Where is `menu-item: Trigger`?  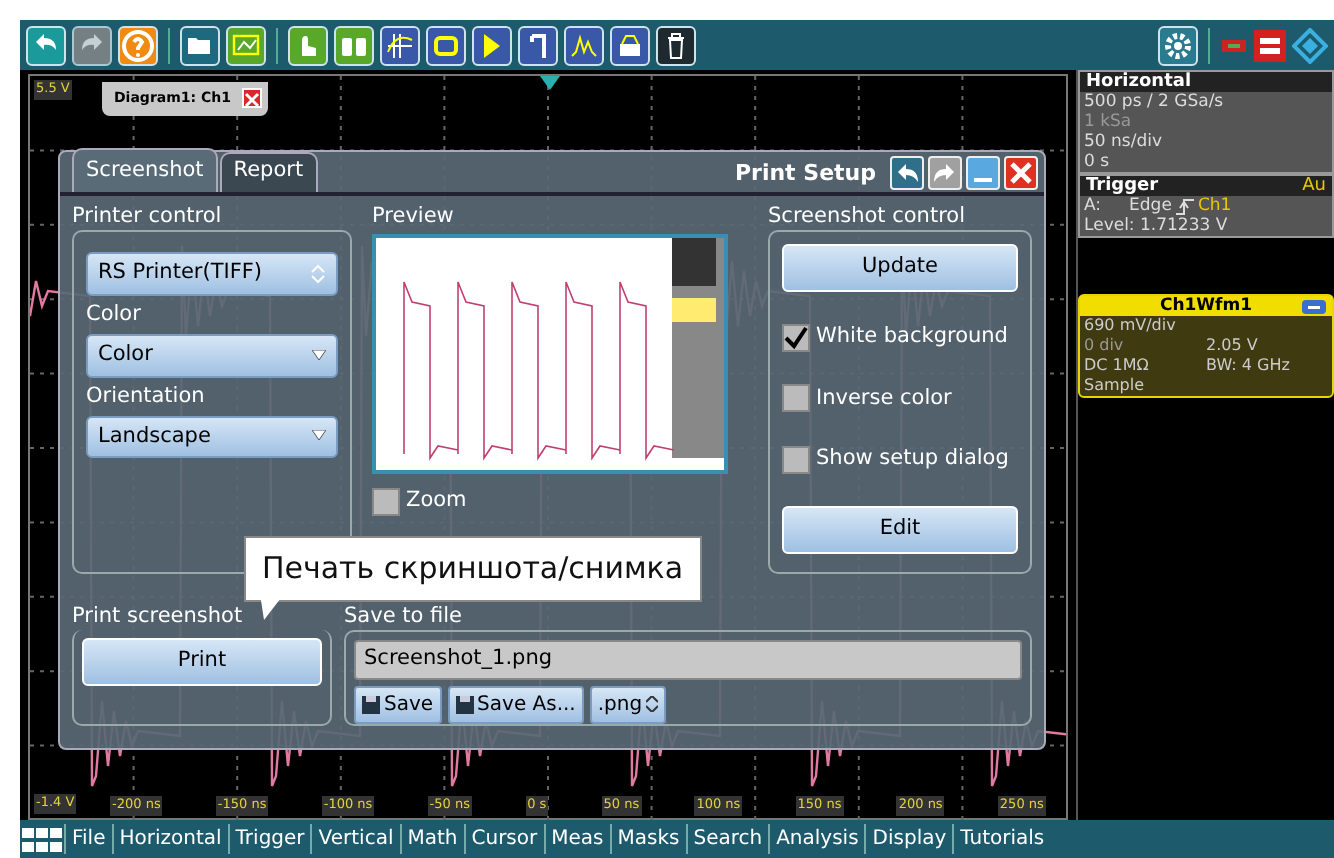 menu-item: Trigger is located at coordinates (269, 839).